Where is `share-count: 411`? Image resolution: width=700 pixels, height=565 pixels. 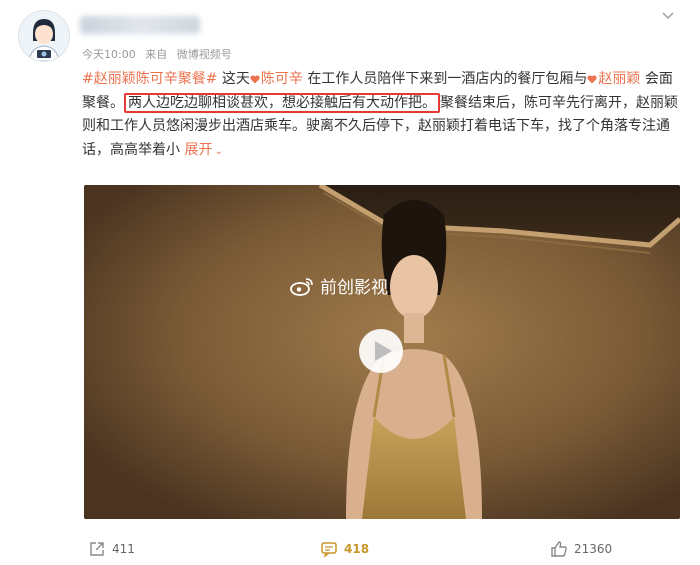 share-count: 411 is located at coordinates (123, 549).